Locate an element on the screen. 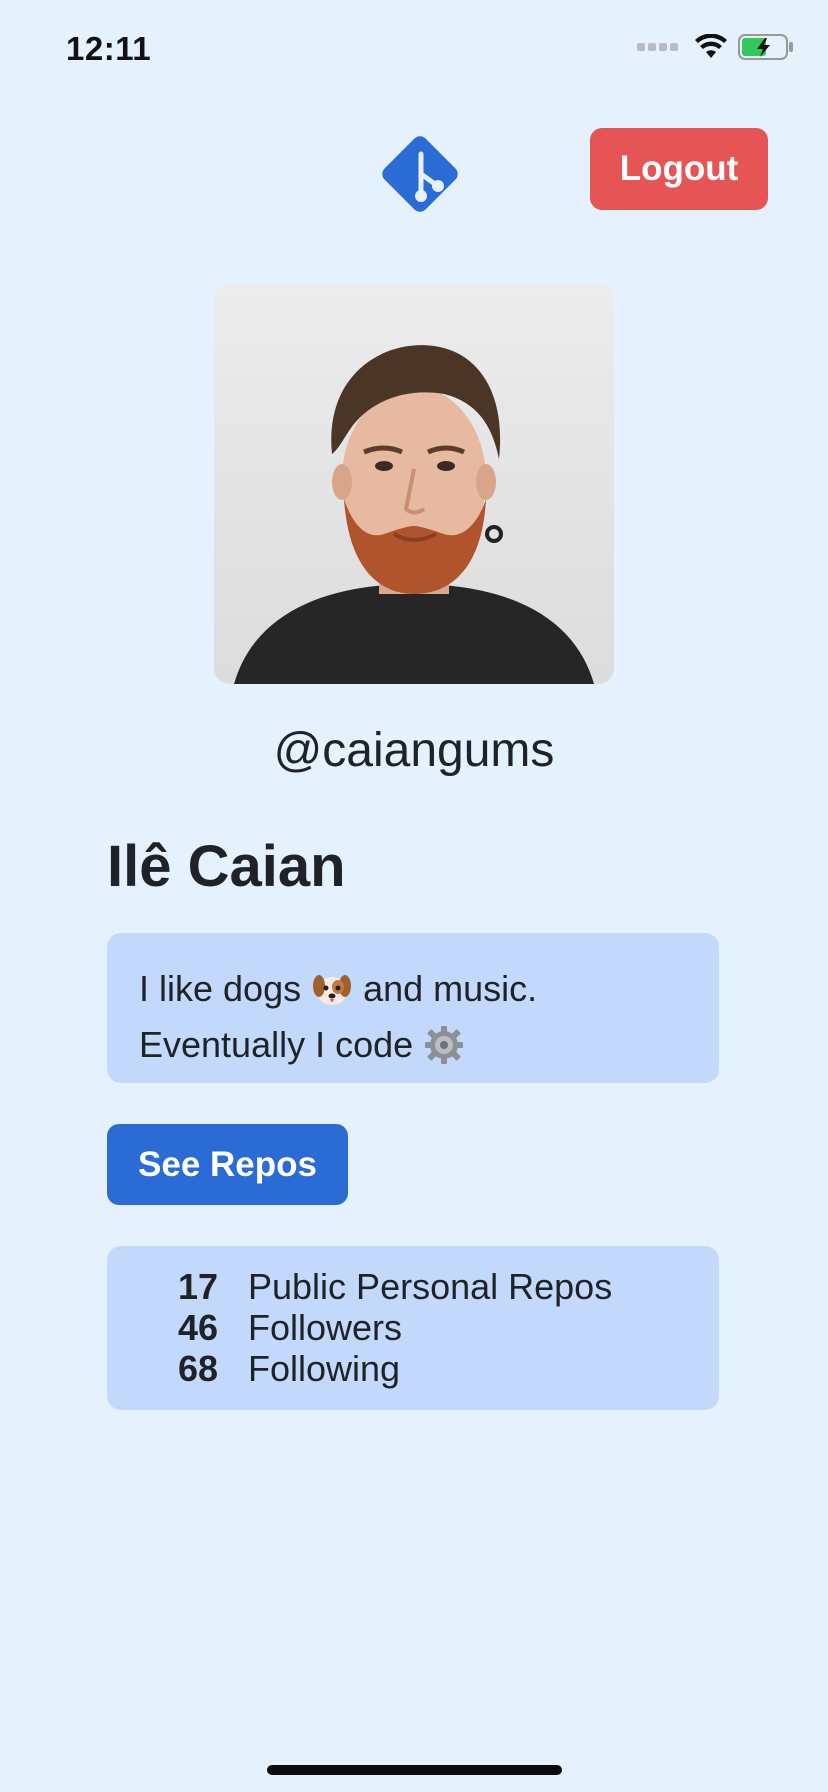  bio-card: I like dogs and music. Eventually I code is located at coordinates (413, 1008).